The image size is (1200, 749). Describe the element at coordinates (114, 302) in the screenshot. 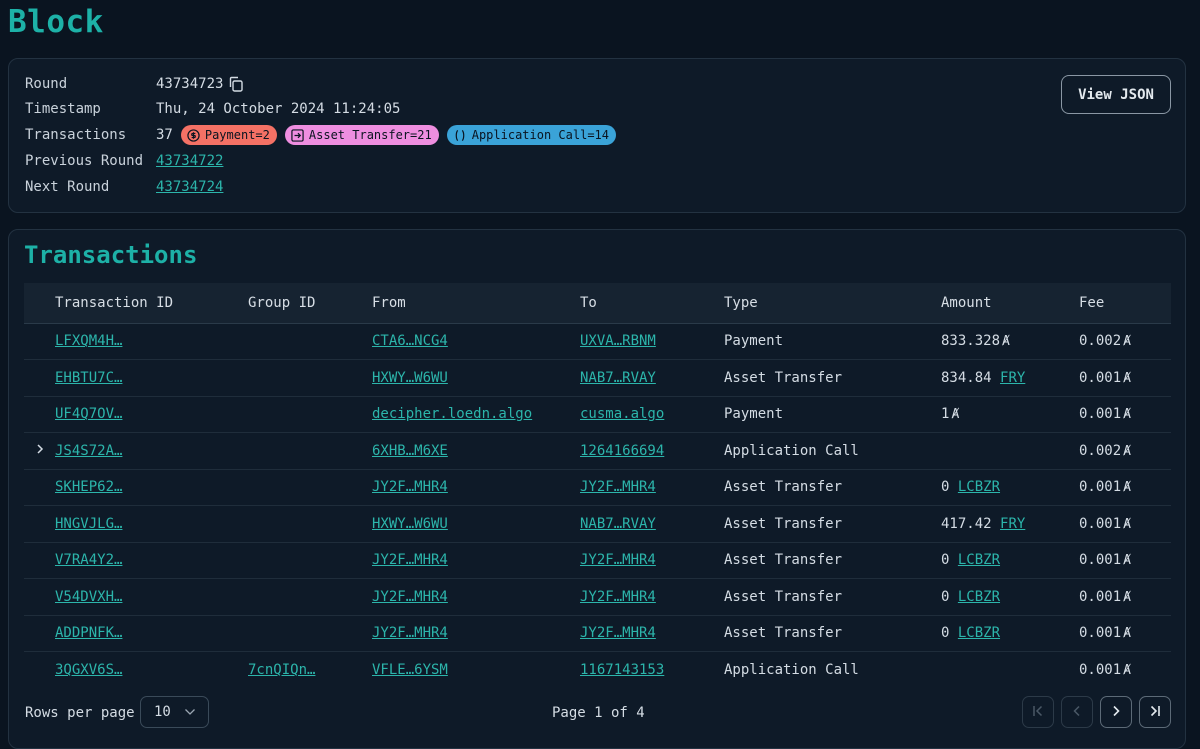

I see `column-header-transaction-id: Transaction ID` at that location.